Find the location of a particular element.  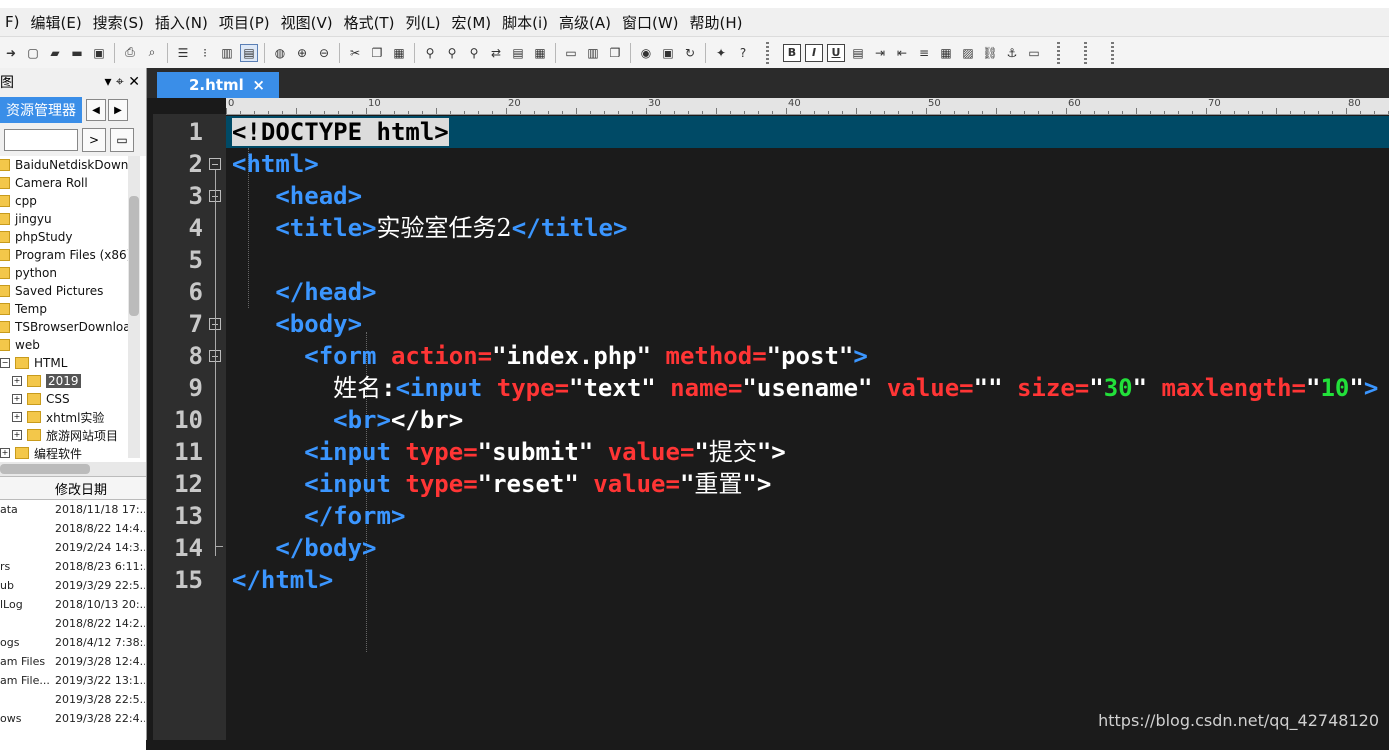

goto-icon: ▤ is located at coordinates (518, 53).